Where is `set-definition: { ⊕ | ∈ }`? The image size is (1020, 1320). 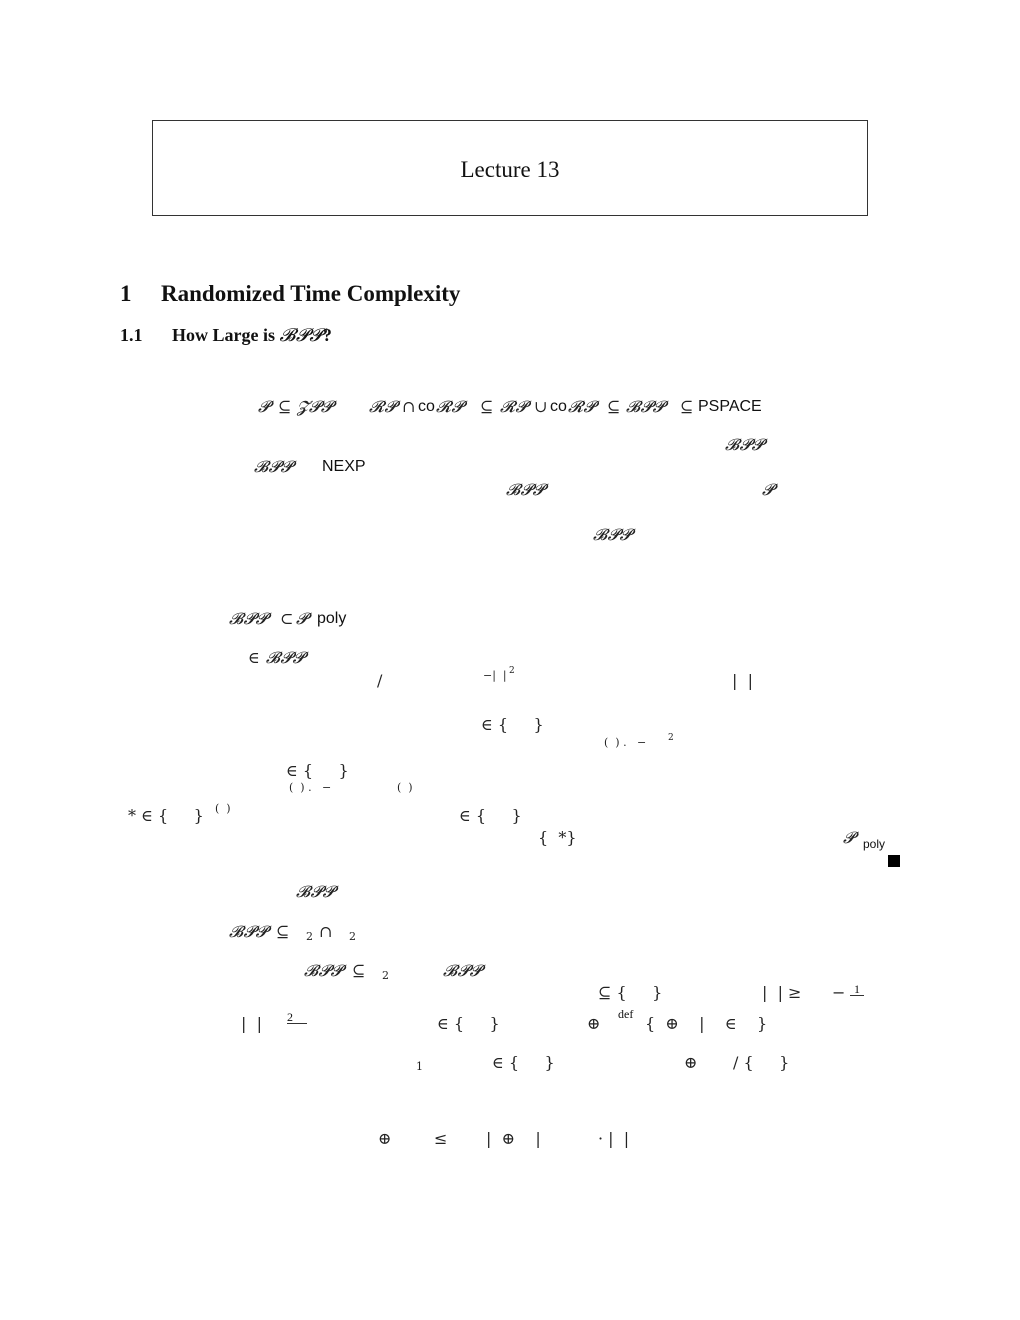
set-definition: { ⊕ | ∈ } is located at coordinates (706, 1023).